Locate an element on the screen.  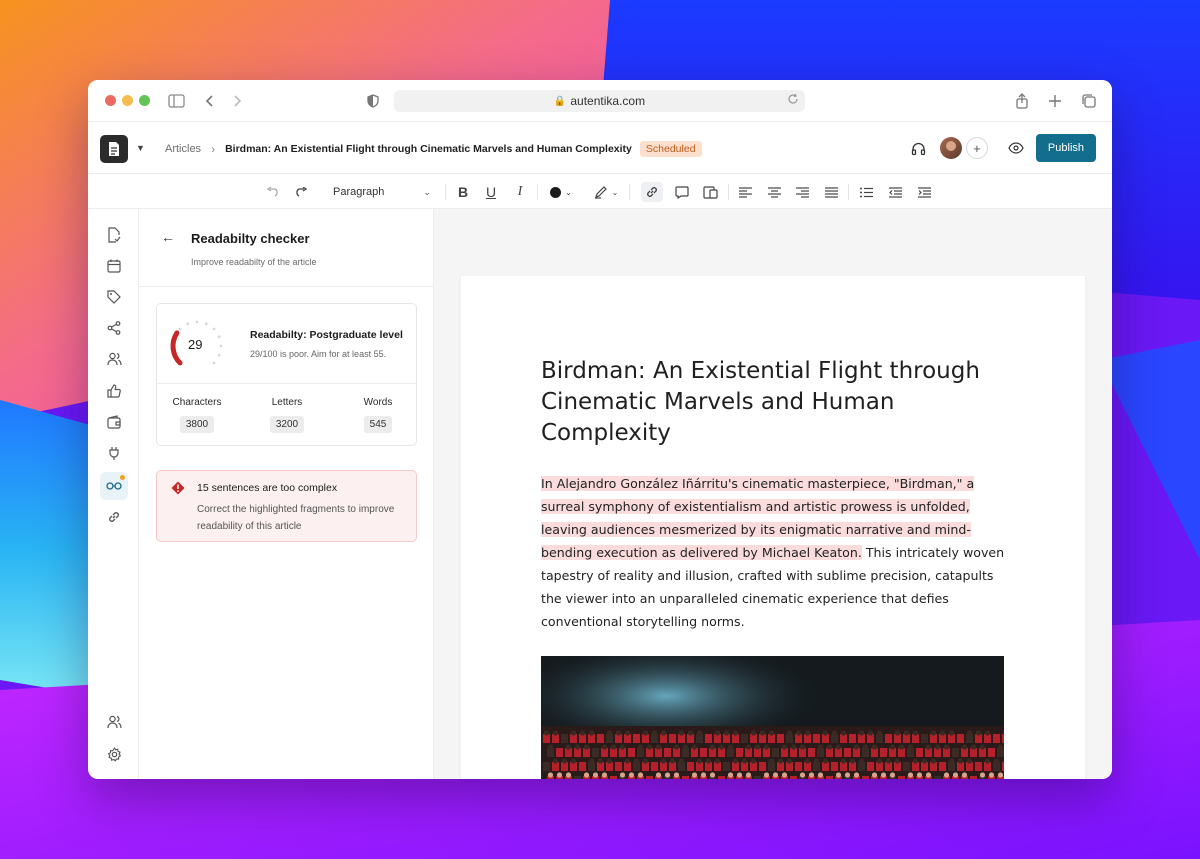
add-collaborator-button: + is located at coordinates (976, 148).